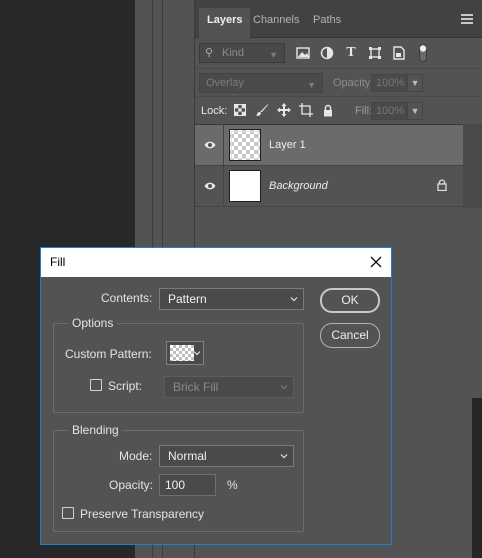 The image size is (482, 558). Describe the element at coordinates (284, 110) in the screenshot. I see `lock-position-icon` at that location.